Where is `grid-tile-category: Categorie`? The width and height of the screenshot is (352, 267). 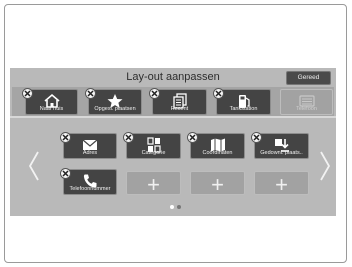
grid-tile-category: Categorie is located at coordinates (153, 146).